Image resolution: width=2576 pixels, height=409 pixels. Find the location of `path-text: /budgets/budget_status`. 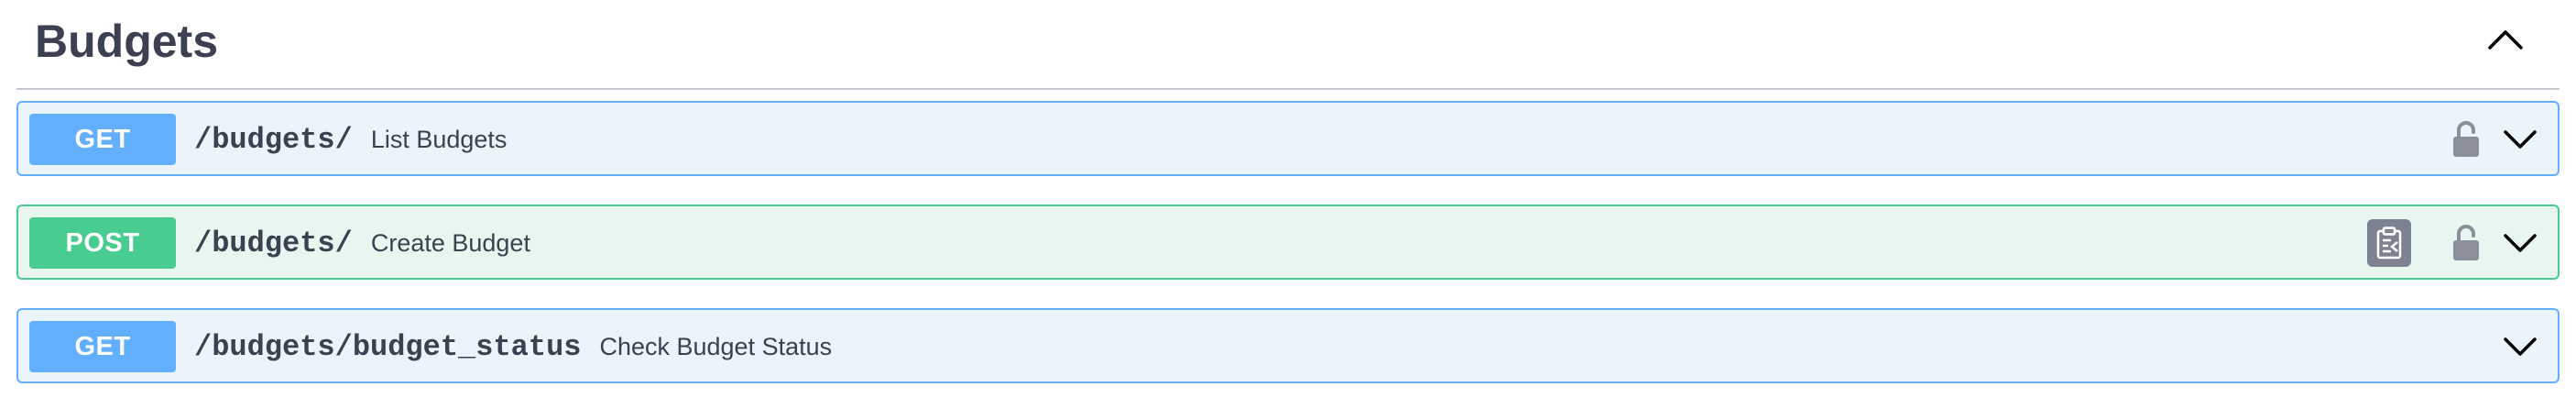

path-text: /budgets/budget_status is located at coordinates (388, 347).